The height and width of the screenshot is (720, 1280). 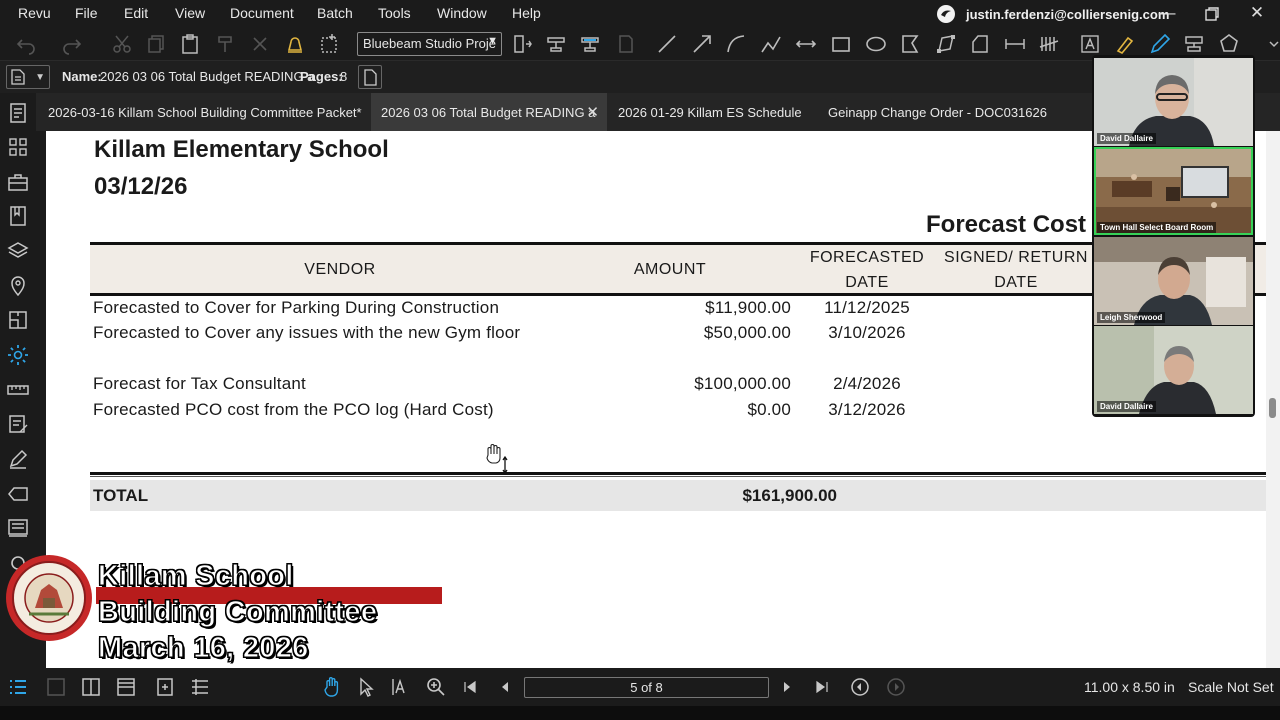 I want to click on pen-tool-icon, so click(x=1160, y=44).